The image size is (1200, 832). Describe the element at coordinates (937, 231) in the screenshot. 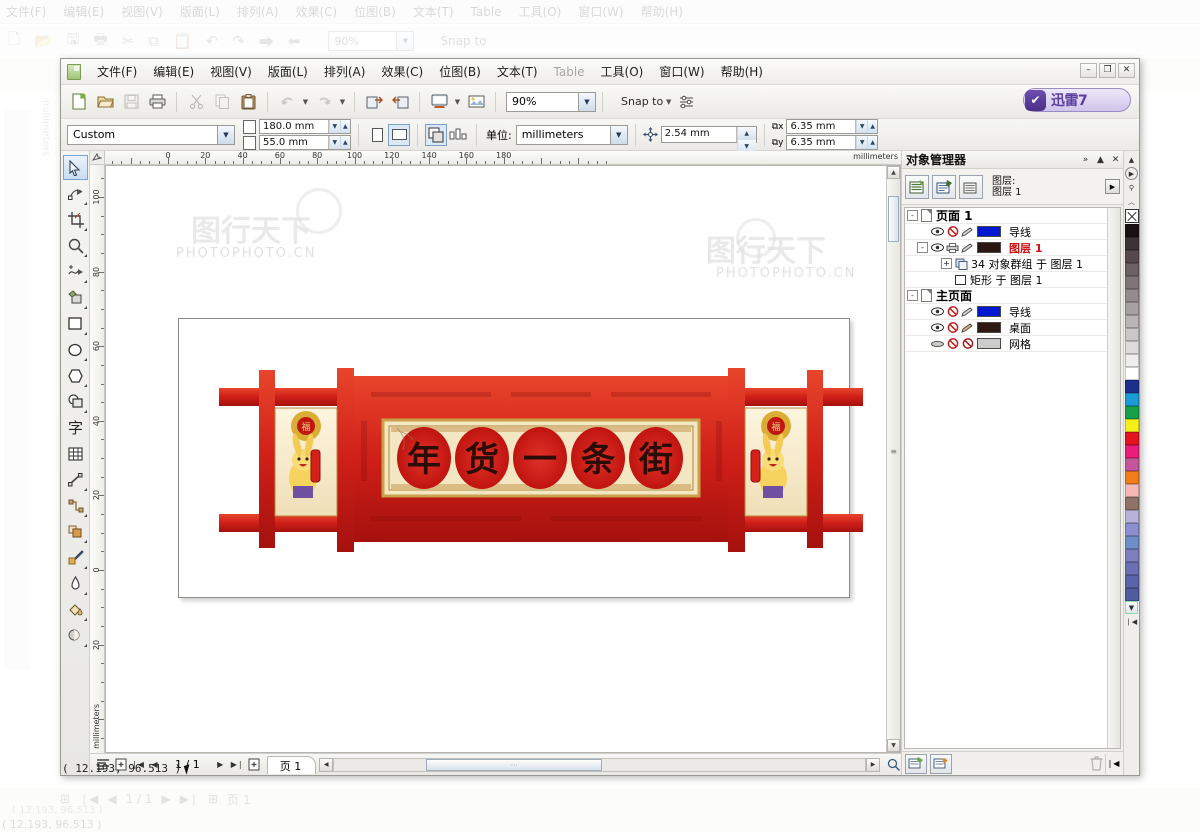

I see `eye-visible-icon` at that location.